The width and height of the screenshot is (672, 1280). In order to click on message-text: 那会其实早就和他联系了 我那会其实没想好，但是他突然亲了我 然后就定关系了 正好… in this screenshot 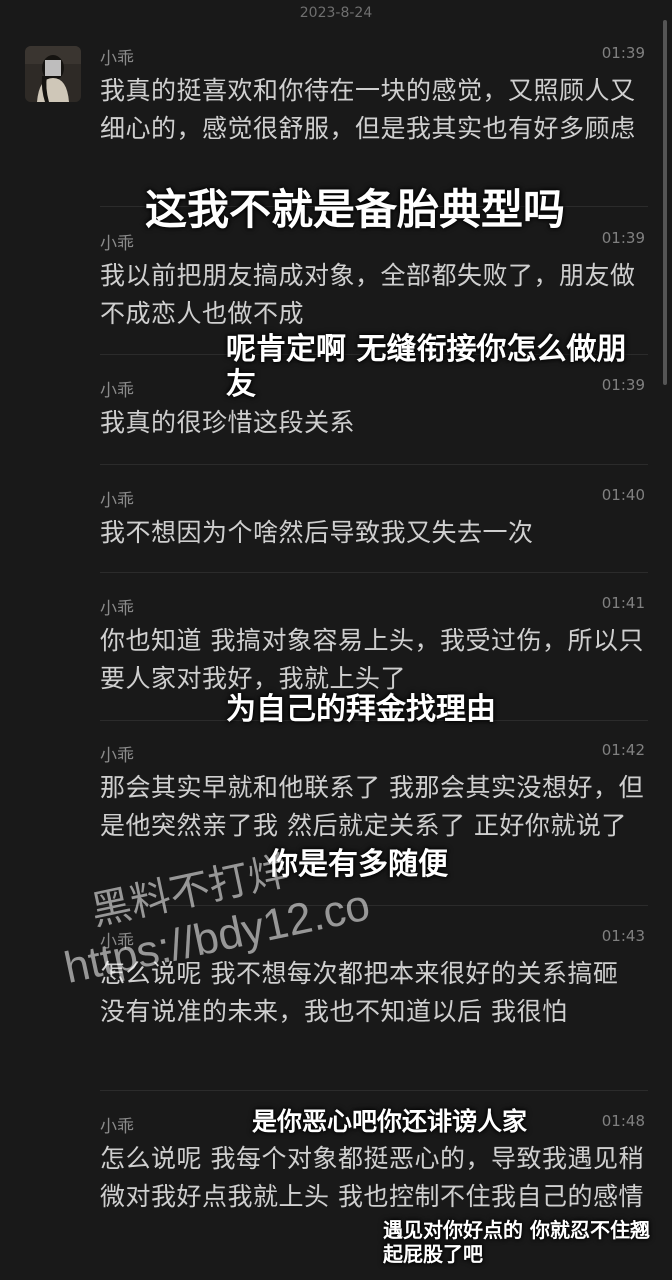, I will do `click(372, 806)`.